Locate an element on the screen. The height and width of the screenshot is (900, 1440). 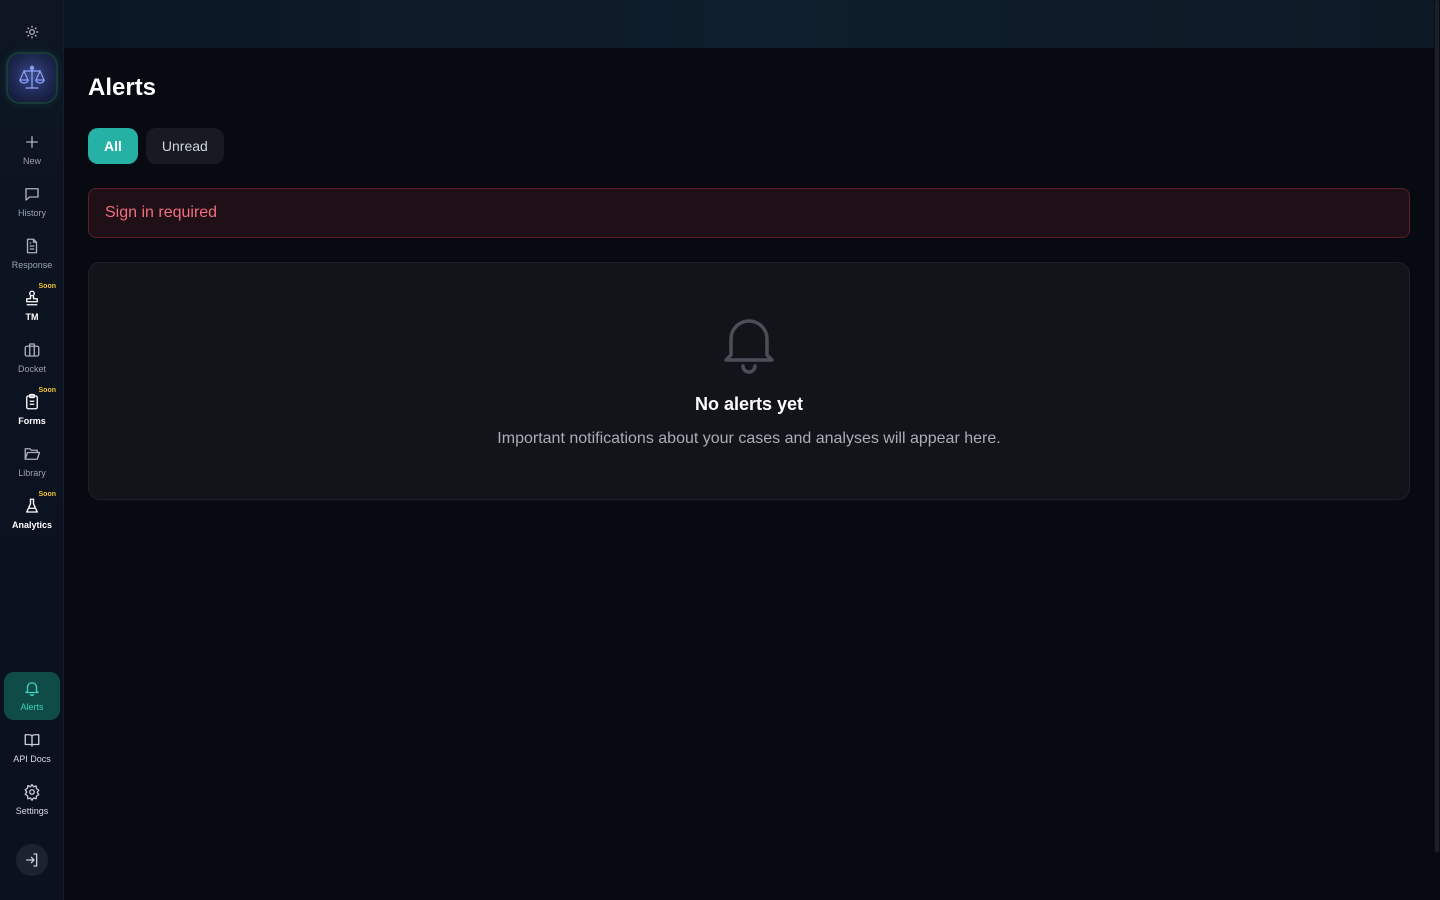
sidebar-item-label: Library is located at coordinates (32, 473).